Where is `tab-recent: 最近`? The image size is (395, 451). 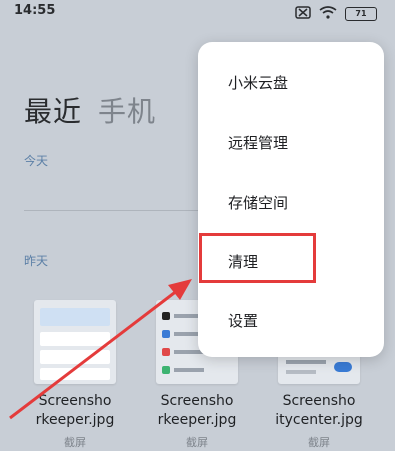
tab-recent: 最近 is located at coordinates (53, 110).